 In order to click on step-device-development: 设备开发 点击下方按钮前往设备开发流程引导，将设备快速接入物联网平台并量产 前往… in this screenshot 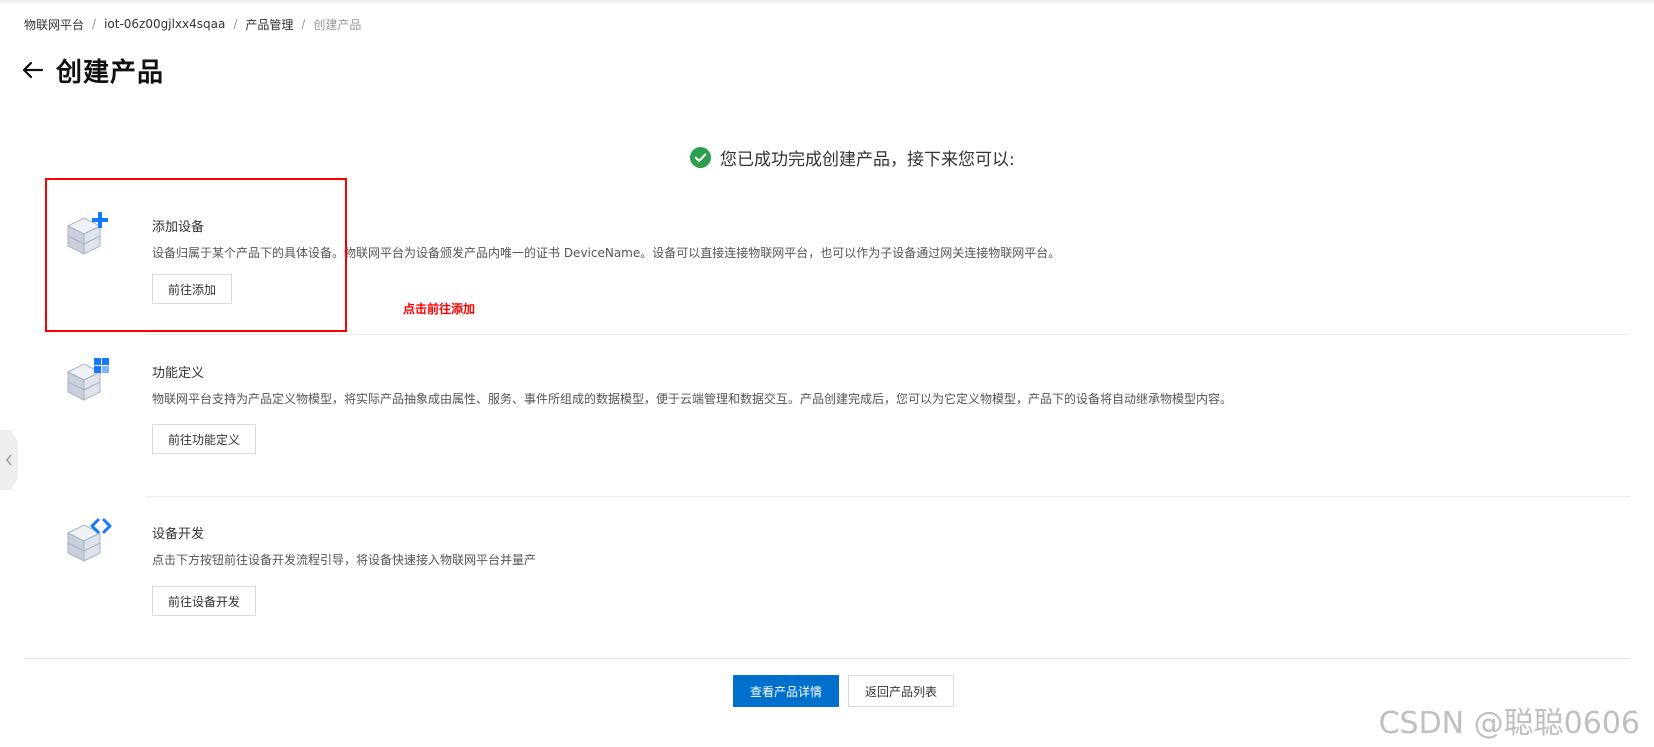, I will do `click(845, 572)`.